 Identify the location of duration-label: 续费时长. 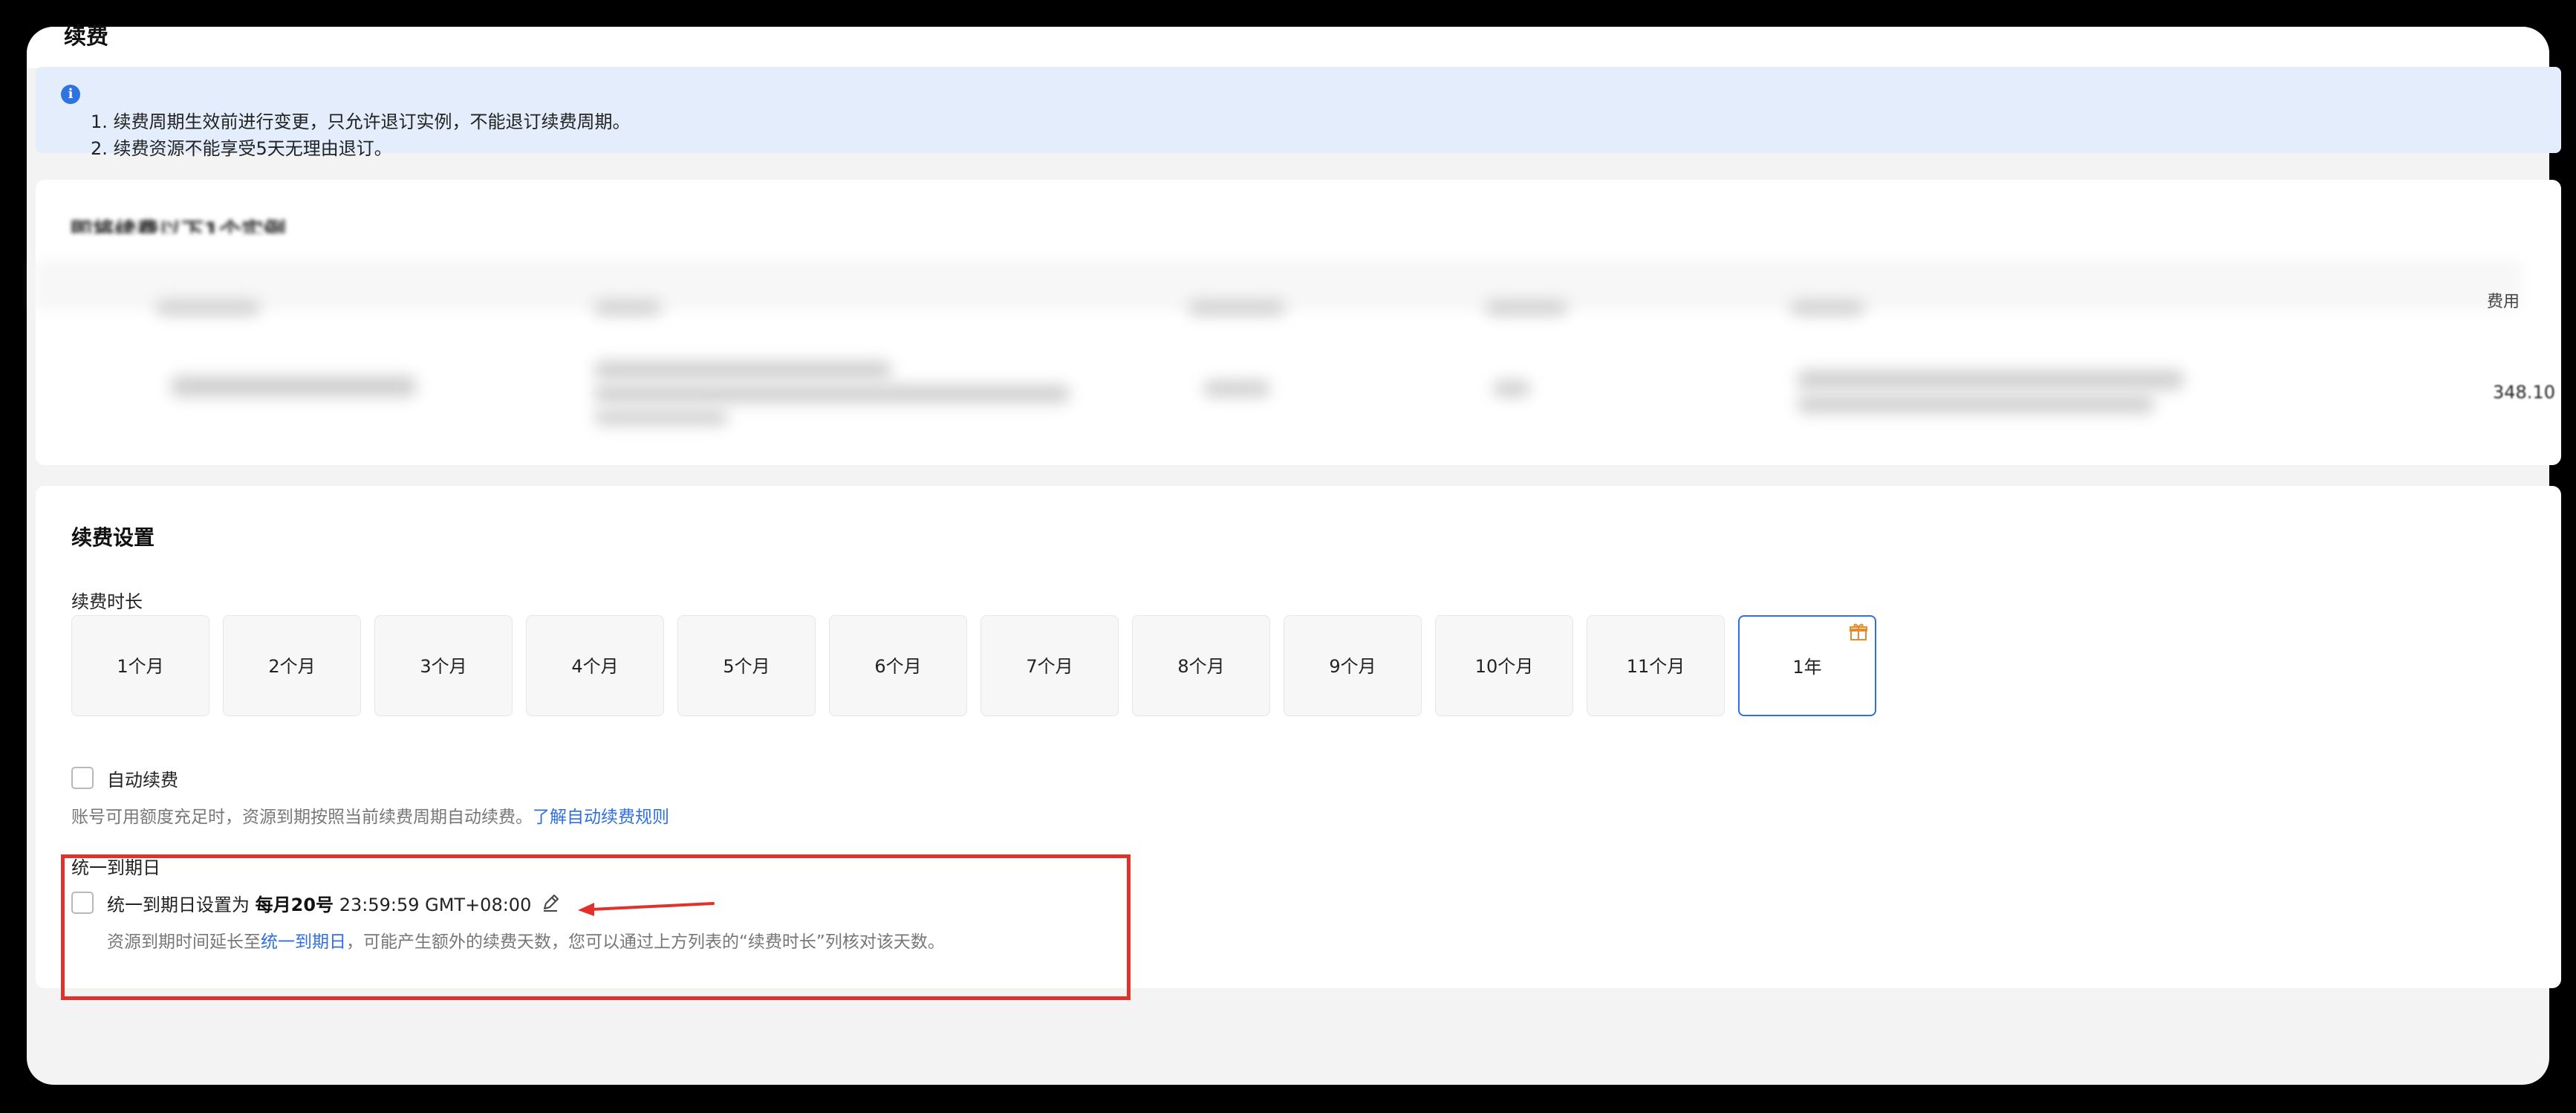
(107, 601).